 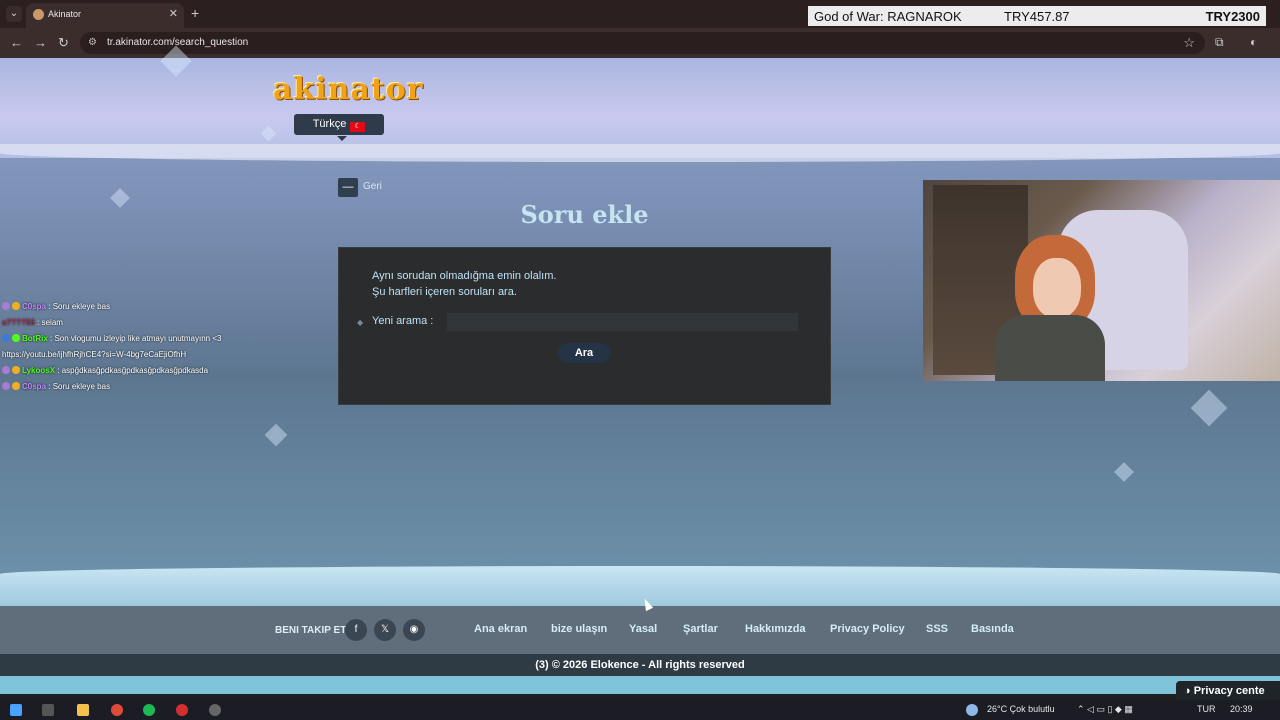 What do you see at coordinates (195, 13) in the screenshot?
I see `new-tab-icon: +` at bounding box center [195, 13].